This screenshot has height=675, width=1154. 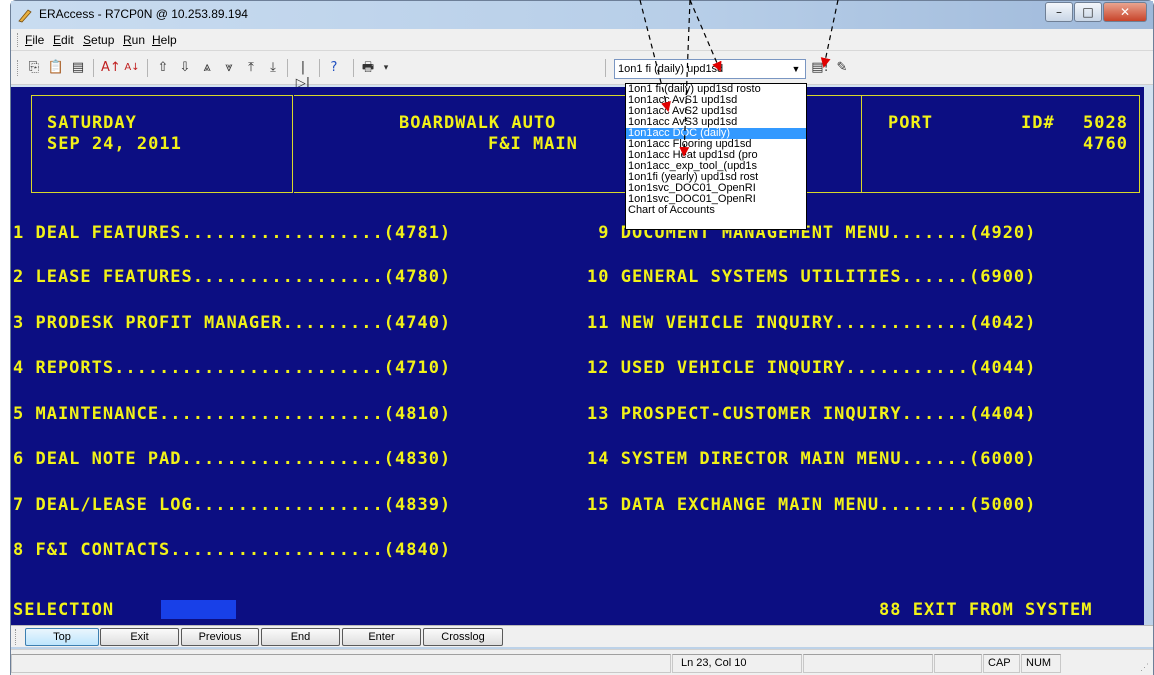 What do you see at coordinates (164, 40) in the screenshot?
I see `menu-help: Help` at bounding box center [164, 40].